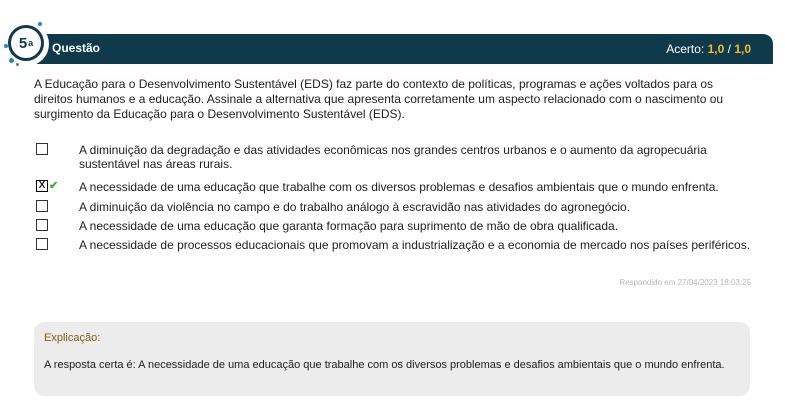 The height and width of the screenshot is (412, 785). I want to click on score-value: 1,0, so click(716, 49).